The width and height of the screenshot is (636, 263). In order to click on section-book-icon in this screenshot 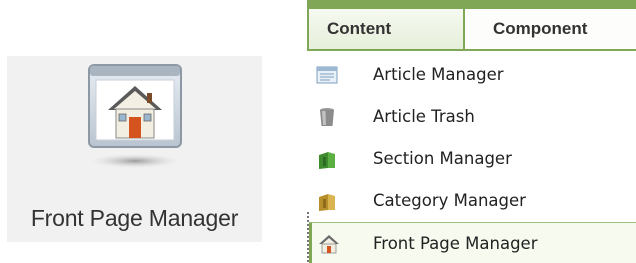, I will do `click(327, 160)`.